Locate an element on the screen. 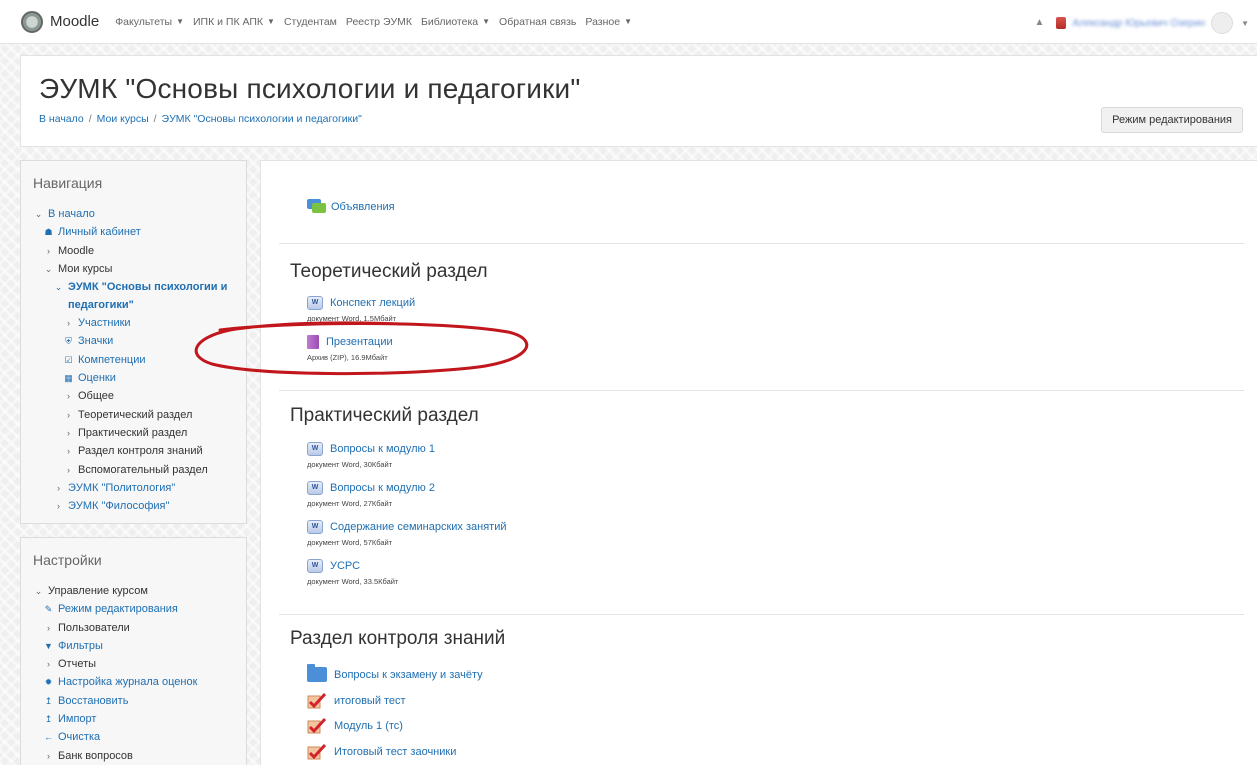 The height and width of the screenshot is (765, 1257). nav-item-philosophy: › ЭУМК "Философия" is located at coordinates (138, 506).